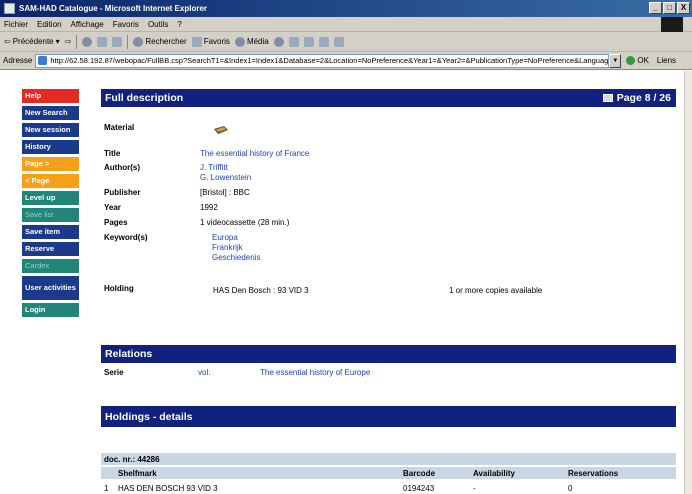 This screenshot has height=494, width=692. I want to click on menu-help: ?, so click(179, 24).